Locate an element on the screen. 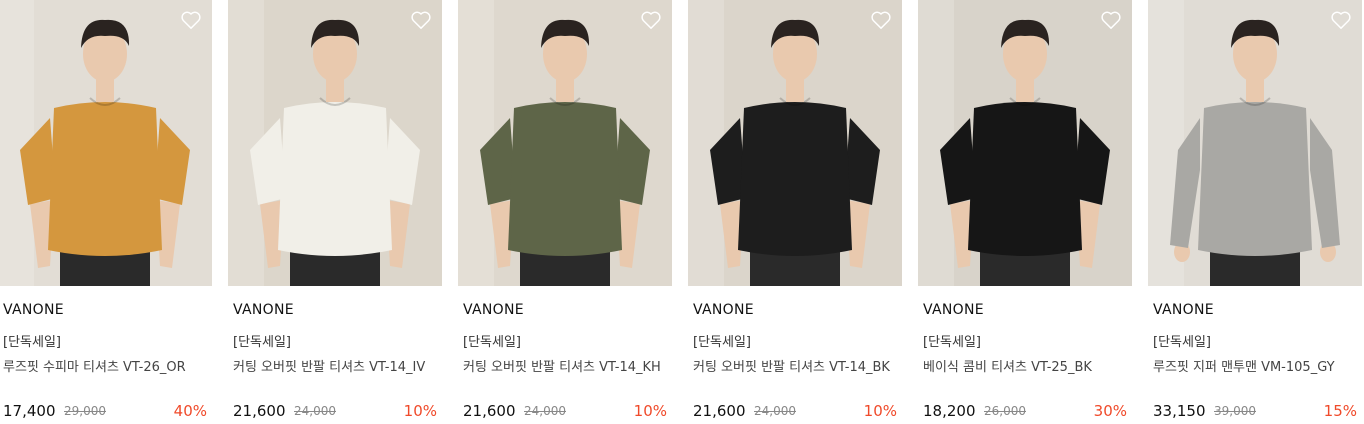 The height and width of the screenshot is (424, 1364). product-name: 커팅 오버핏 반팔 티셔츠 VT-14_BK is located at coordinates (796, 365).